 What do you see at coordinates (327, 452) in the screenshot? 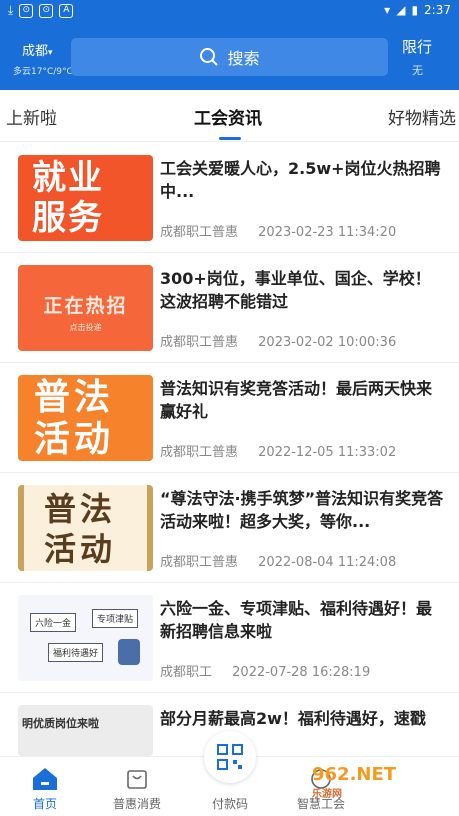
I see `article-time: 2022-12-05 11:33:02` at bounding box center [327, 452].